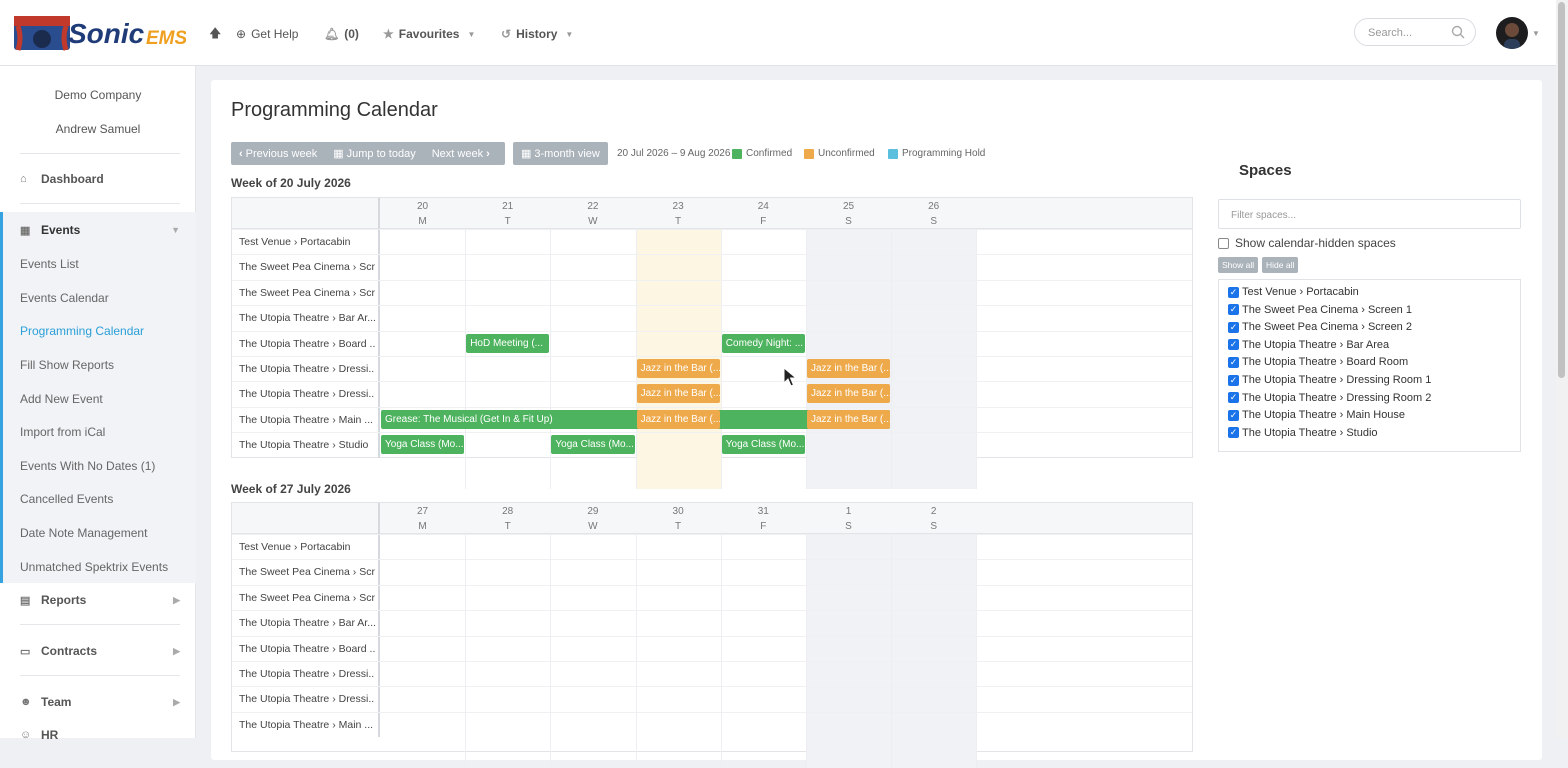 This screenshot has width=1568, height=768. What do you see at coordinates (461, 153) in the screenshot?
I see `next-week-button: Next week ›` at bounding box center [461, 153].